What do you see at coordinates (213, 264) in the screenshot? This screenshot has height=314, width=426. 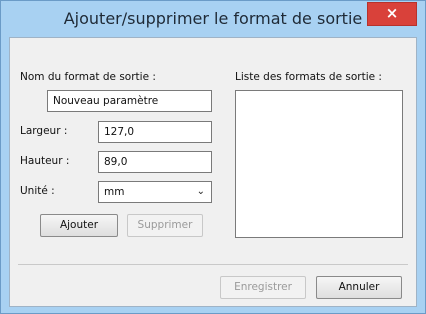 I see `separator` at bounding box center [213, 264].